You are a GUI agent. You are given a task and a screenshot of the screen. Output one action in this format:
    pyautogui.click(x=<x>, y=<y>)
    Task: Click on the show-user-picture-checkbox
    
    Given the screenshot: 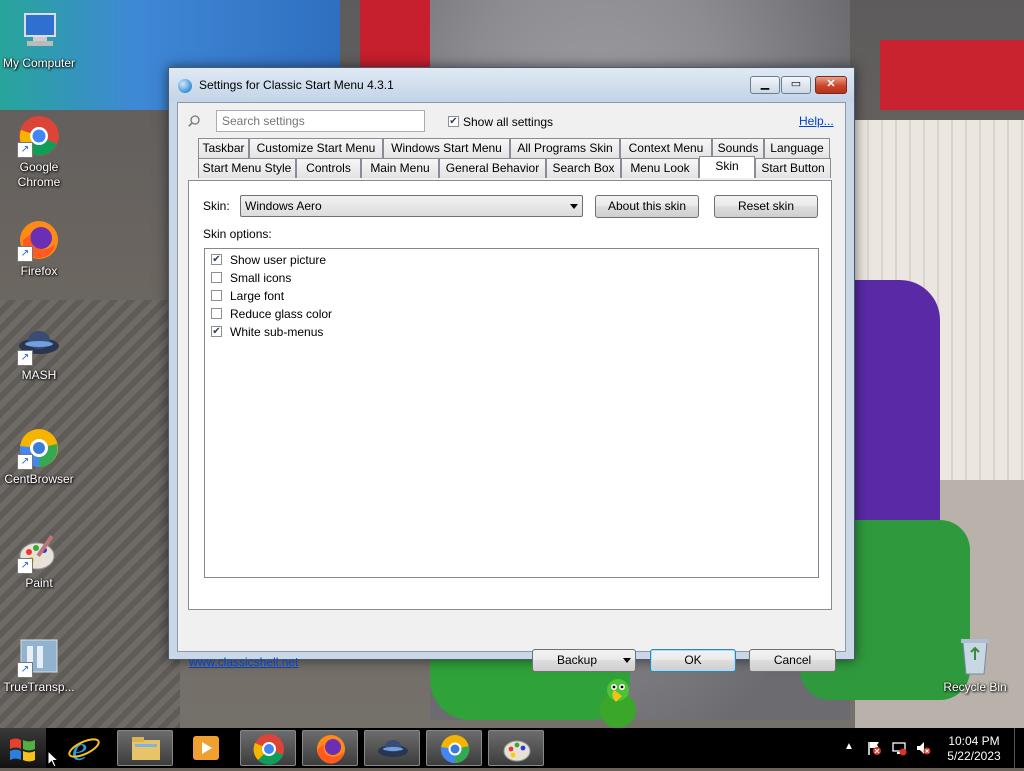 What is the action you would take?
    pyautogui.click(x=216, y=259)
    